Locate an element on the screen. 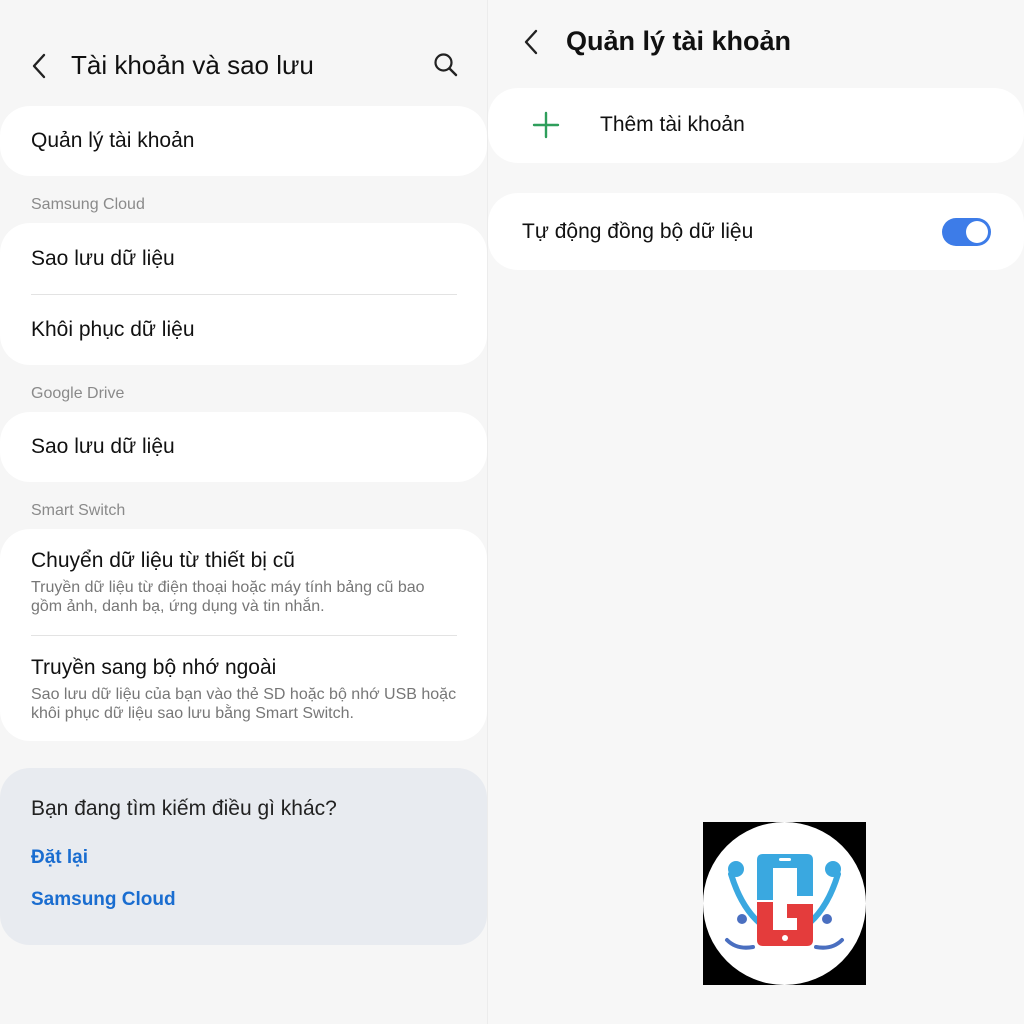 Image resolution: width=1024 pixels, height=1024 pixels. manage-accounts-label: Quản lý tài khoản is located at coordinates (113, 140).